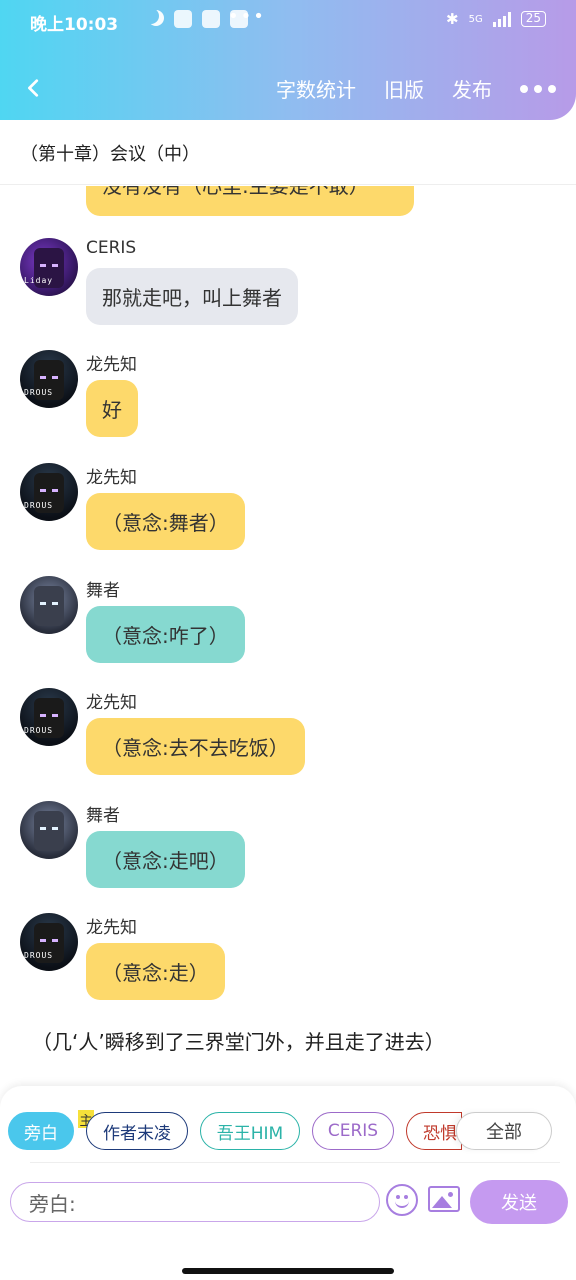  What do you see at coordinates (434, 1131) in the screenshot?
I see `role-chip-fear: 恐惧` at bounding box center [434, 1131].